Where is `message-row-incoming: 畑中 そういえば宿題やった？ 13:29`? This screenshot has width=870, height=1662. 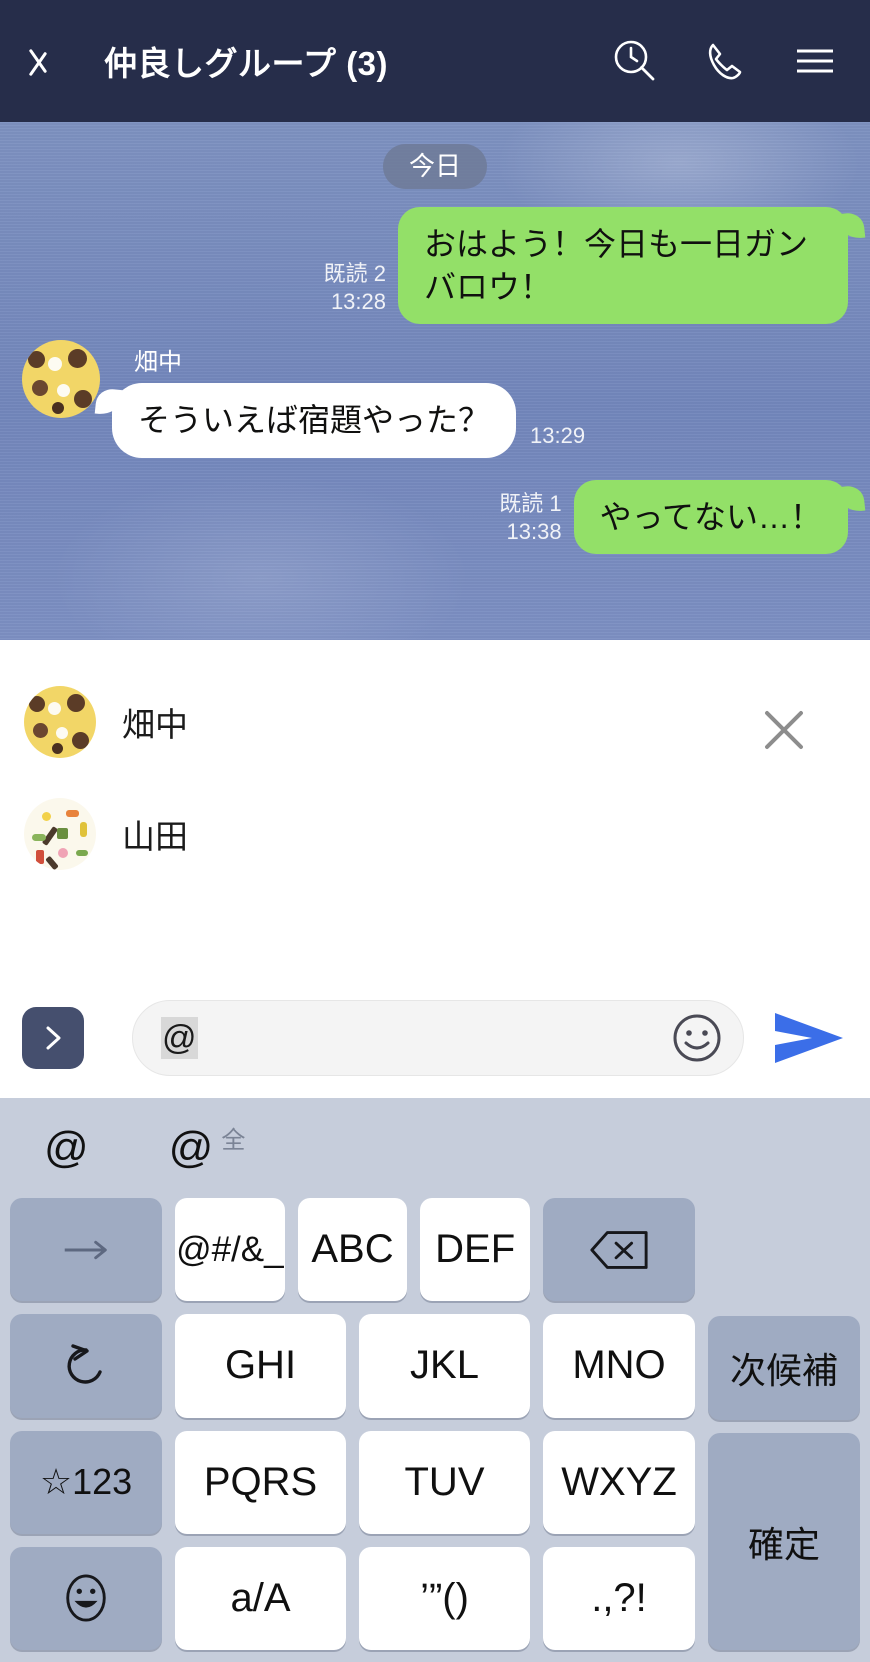 message-row-incoming: 畑中 そういえば宿題やった？ 13:29 is located at coordinates (435, 399).